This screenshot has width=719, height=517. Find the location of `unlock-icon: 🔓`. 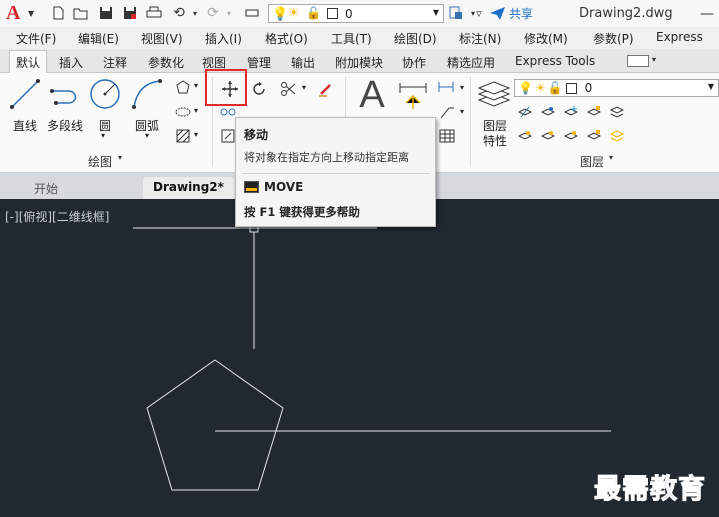

unlock-icon: 🔓 is located at coordinates (555, 88).